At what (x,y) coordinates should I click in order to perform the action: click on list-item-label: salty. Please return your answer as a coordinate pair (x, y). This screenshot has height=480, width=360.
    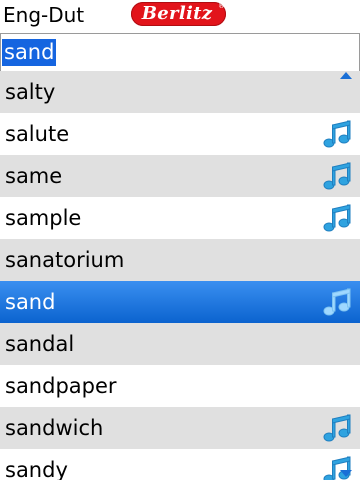
    Looking at the image, I should click on (30, 92).